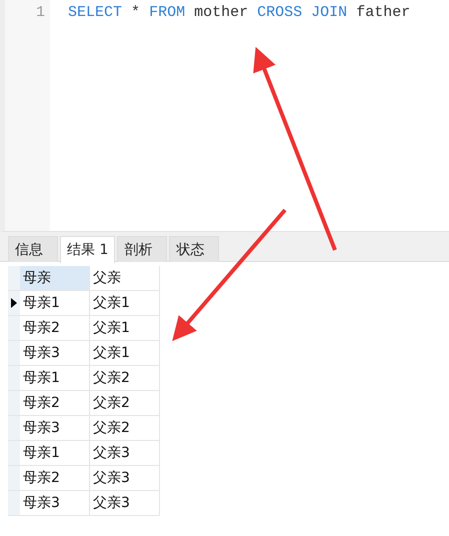  What do you see at coordinates (125, 278) in the screenshot?
I see `column-header: 父亲` at bounding box center [125, 278].